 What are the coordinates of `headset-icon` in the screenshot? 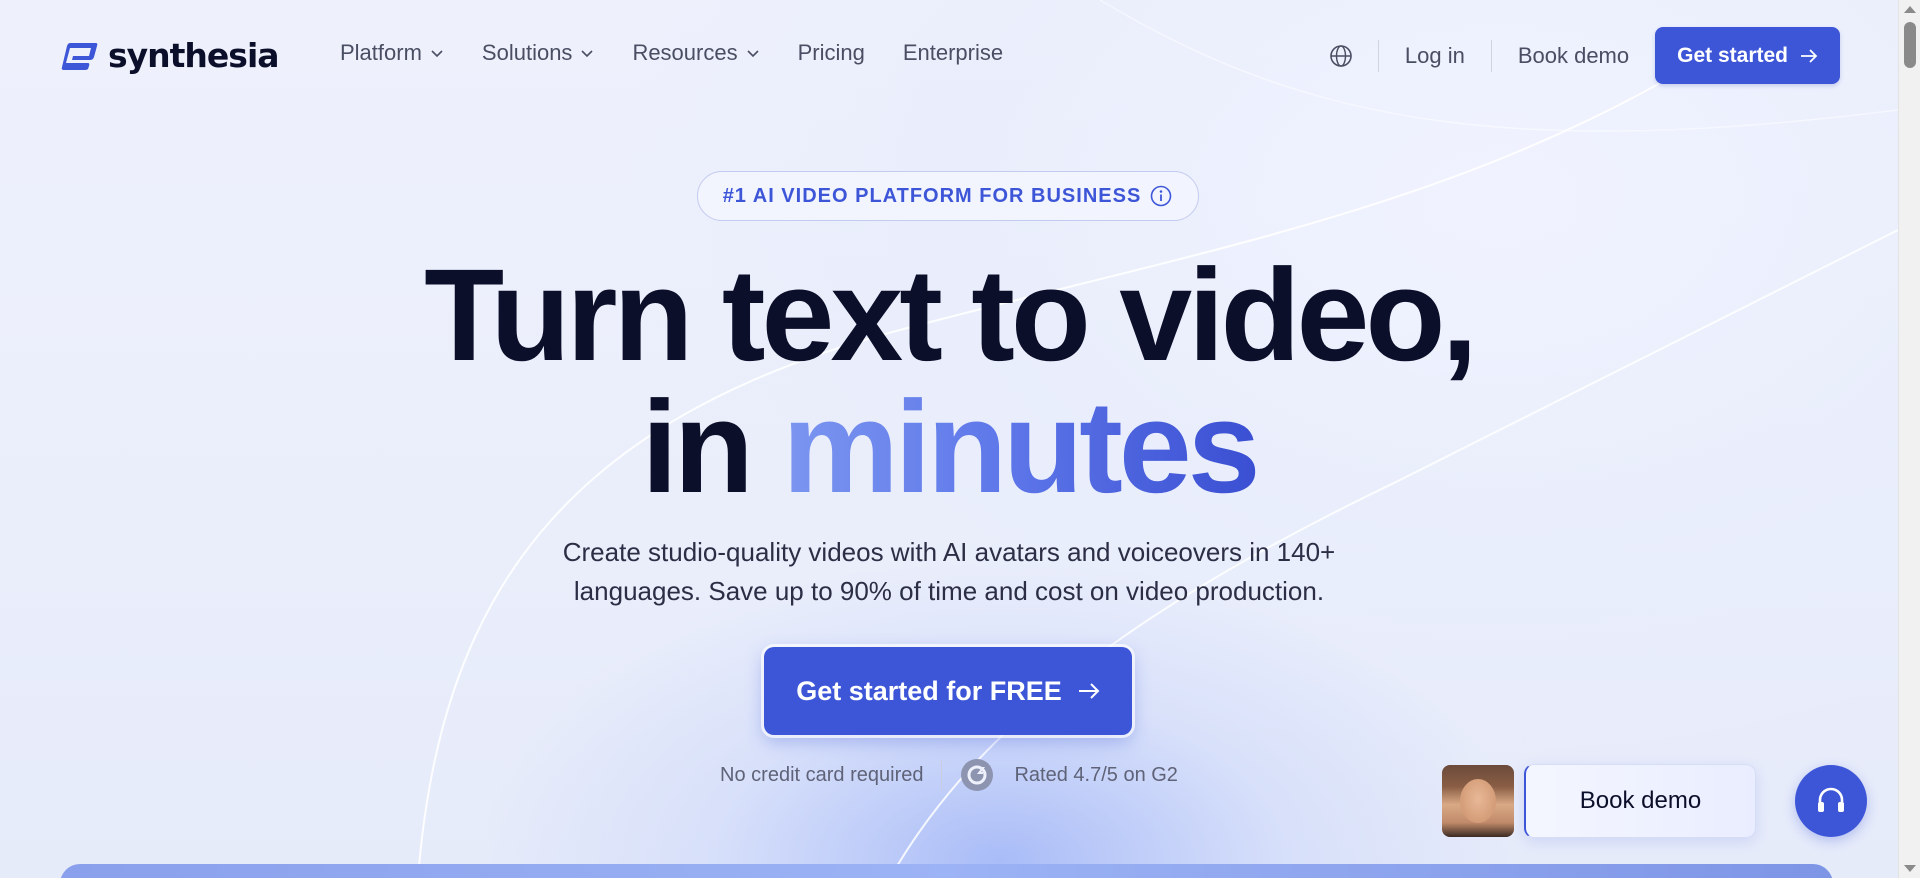 It's located at (1831, 799).